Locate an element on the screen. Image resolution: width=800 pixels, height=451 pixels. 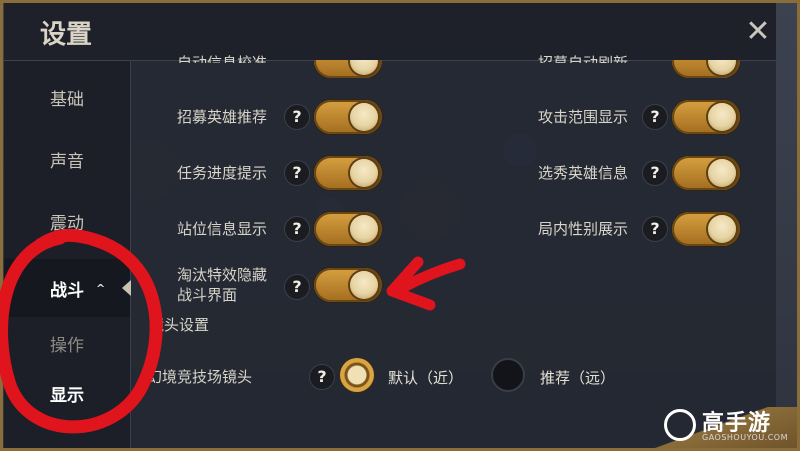
sidebar-item-battle: 战斗 ^ is located at coordinates (67, 288).